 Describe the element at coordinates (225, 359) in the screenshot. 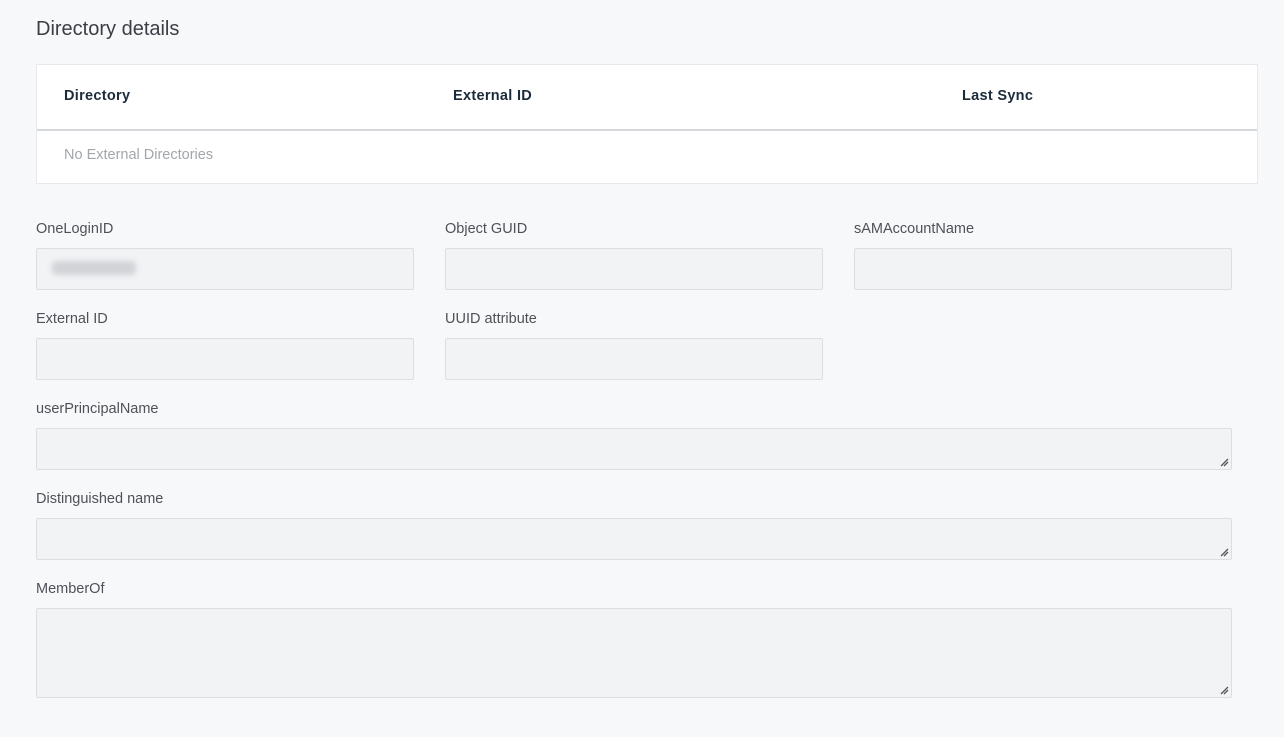

I see `external-id-field` at that location.